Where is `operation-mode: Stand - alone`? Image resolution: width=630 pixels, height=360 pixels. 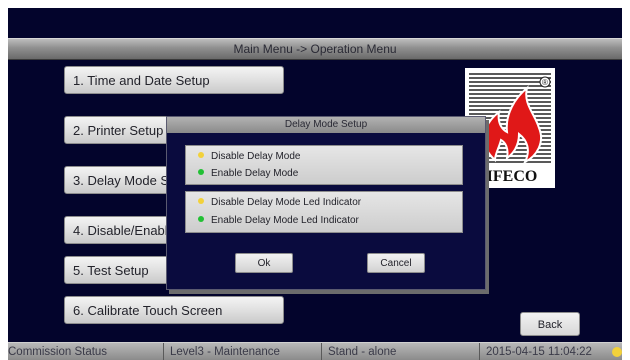
operation-mode: Stand - alone is located at coordinates (401, 351).